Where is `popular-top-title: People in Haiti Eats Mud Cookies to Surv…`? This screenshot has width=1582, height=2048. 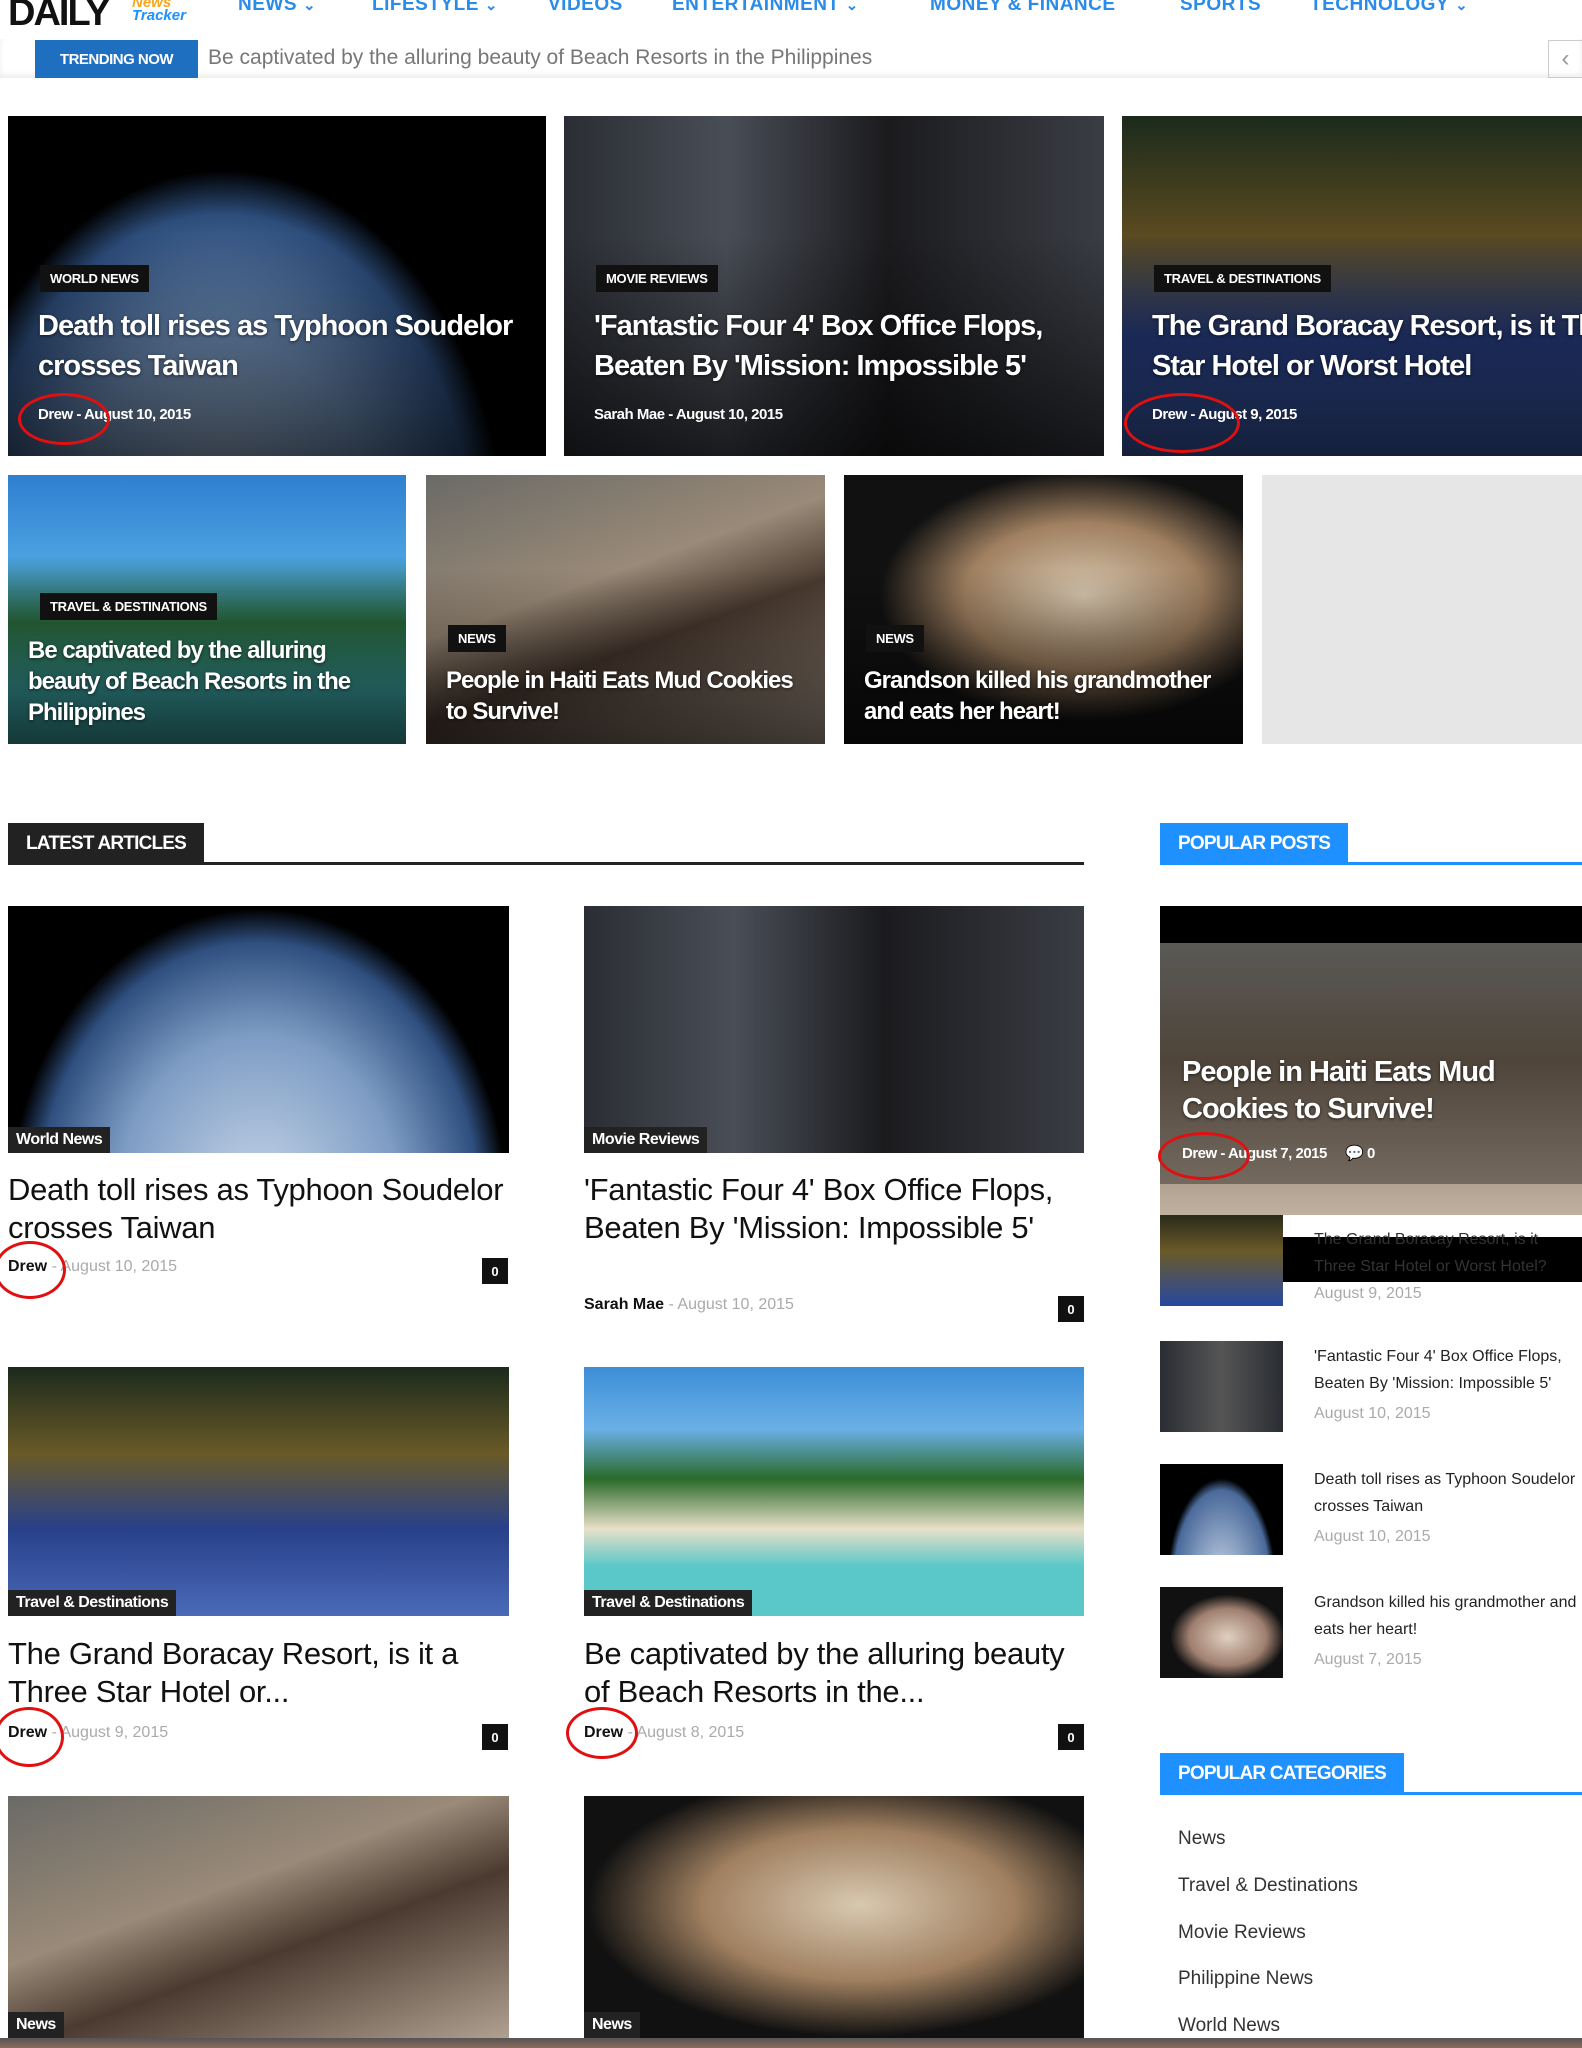 popular-top-title: People in Haiti Eats Mud Cookies to Surv… is located at coordinates (1382, 1091).